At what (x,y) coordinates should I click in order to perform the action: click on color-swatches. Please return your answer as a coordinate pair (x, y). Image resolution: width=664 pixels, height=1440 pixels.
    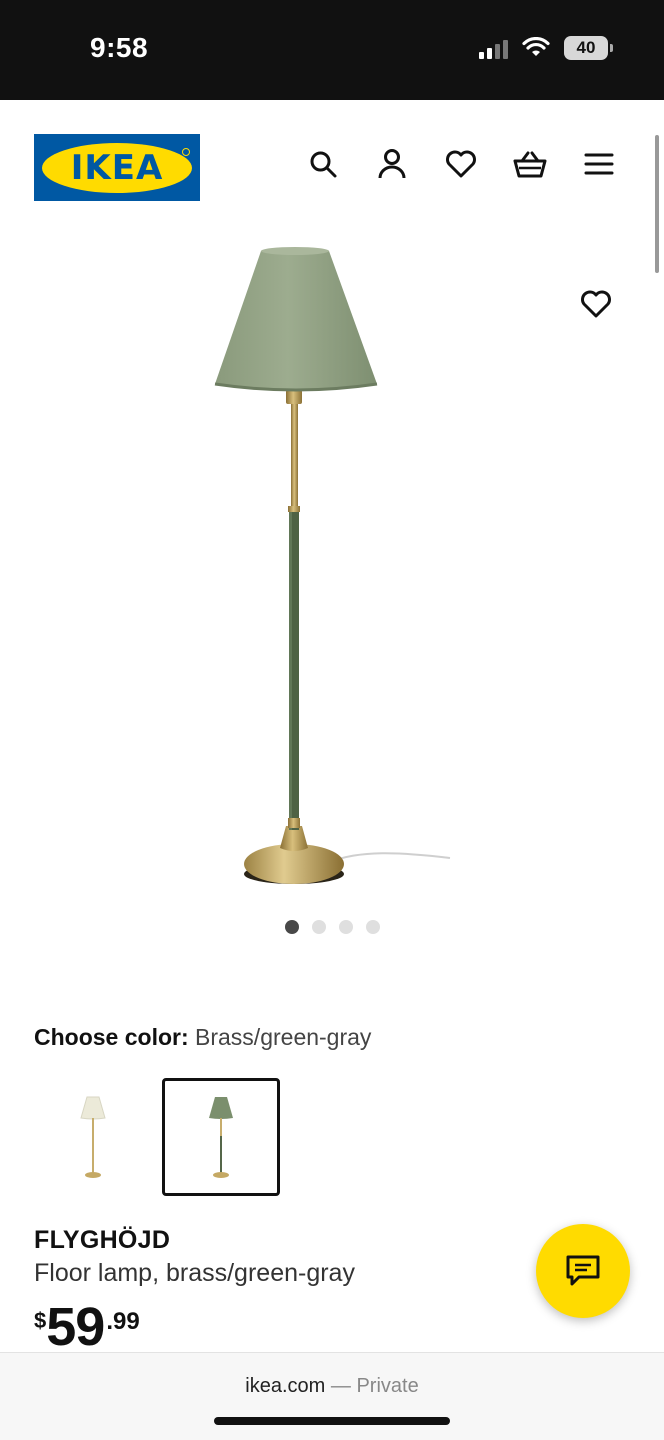
    Looking at the image, I should click on (157, 1137).